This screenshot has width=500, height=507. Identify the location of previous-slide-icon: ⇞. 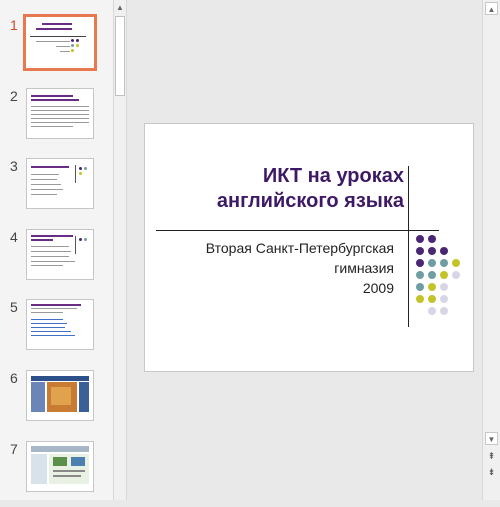
(491, 456).